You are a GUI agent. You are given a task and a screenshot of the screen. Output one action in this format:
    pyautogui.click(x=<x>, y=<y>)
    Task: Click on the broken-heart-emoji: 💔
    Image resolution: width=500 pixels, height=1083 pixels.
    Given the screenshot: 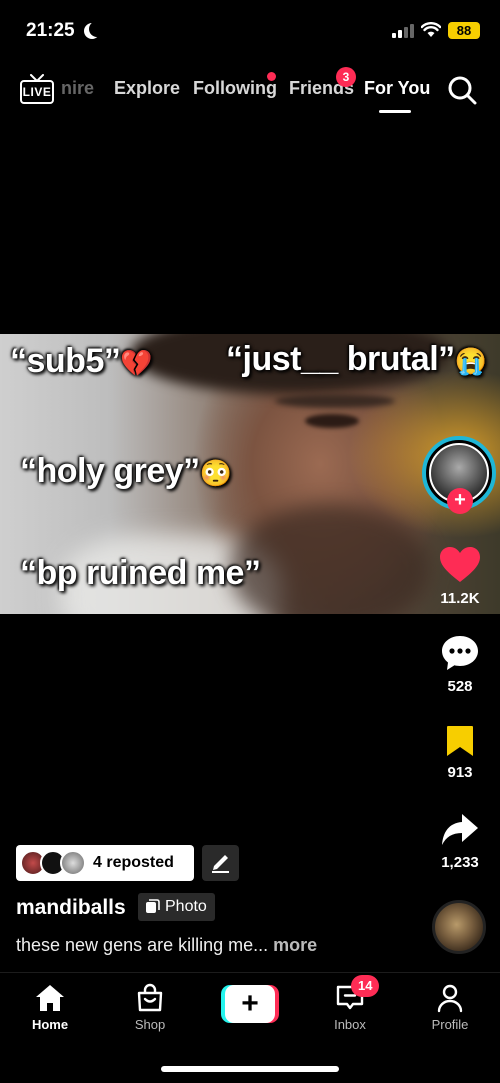 What is the action you would take?
    pyautogui.click(x=136, y=363)
    